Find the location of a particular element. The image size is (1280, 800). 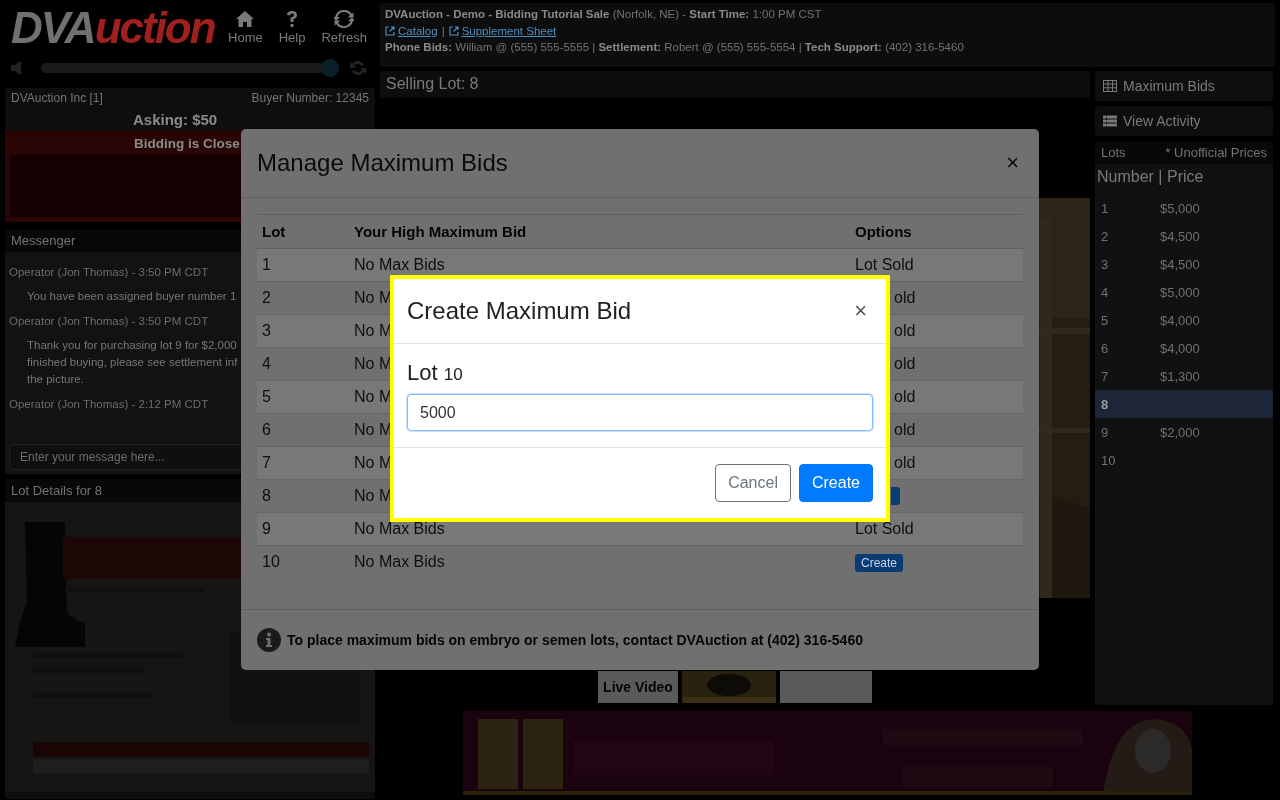

column-heading: Number | Price is located at coordinates (1150, 177).